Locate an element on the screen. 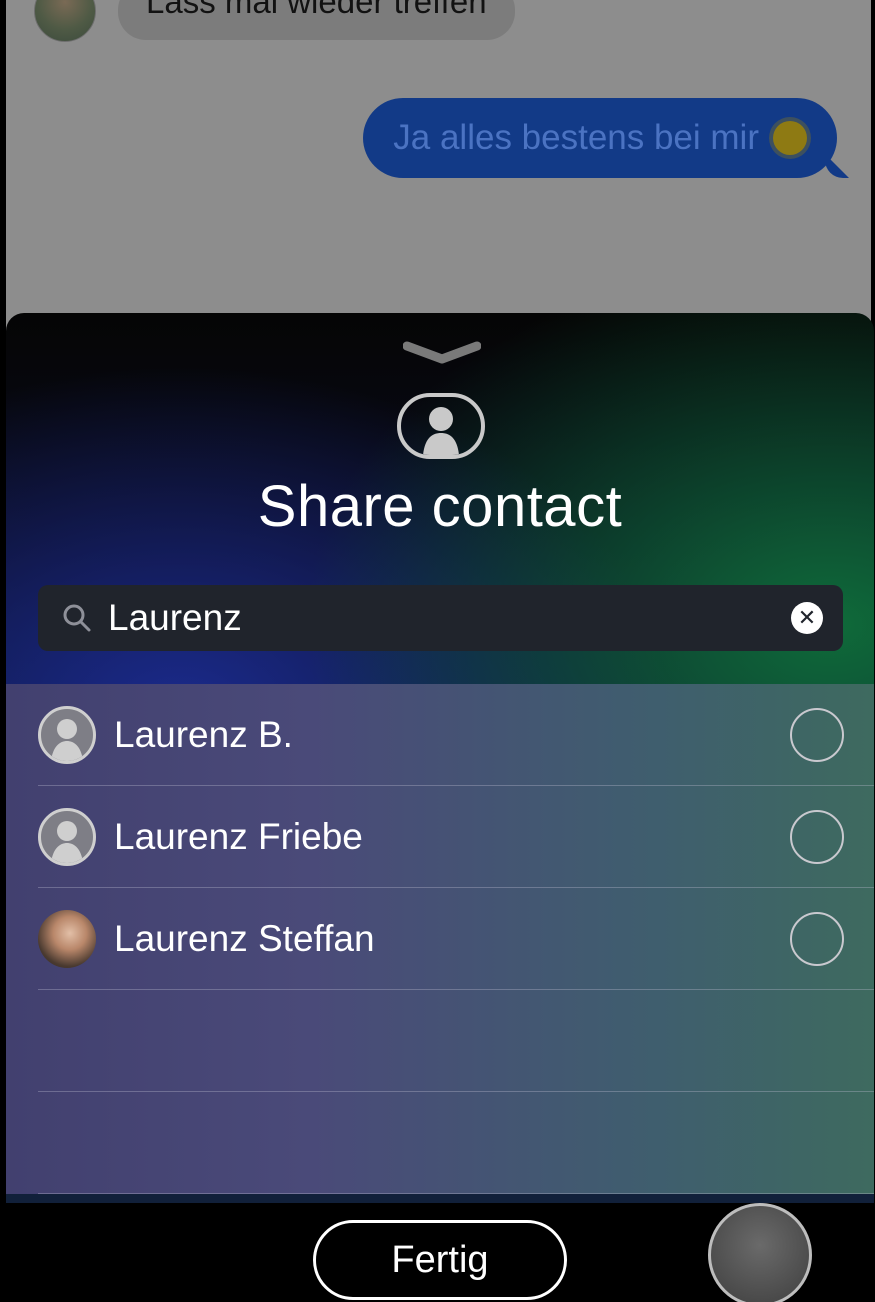 The height and width of the screenshot is (1302, 875). chevron-down-icon is located at coordinates (442, 353).